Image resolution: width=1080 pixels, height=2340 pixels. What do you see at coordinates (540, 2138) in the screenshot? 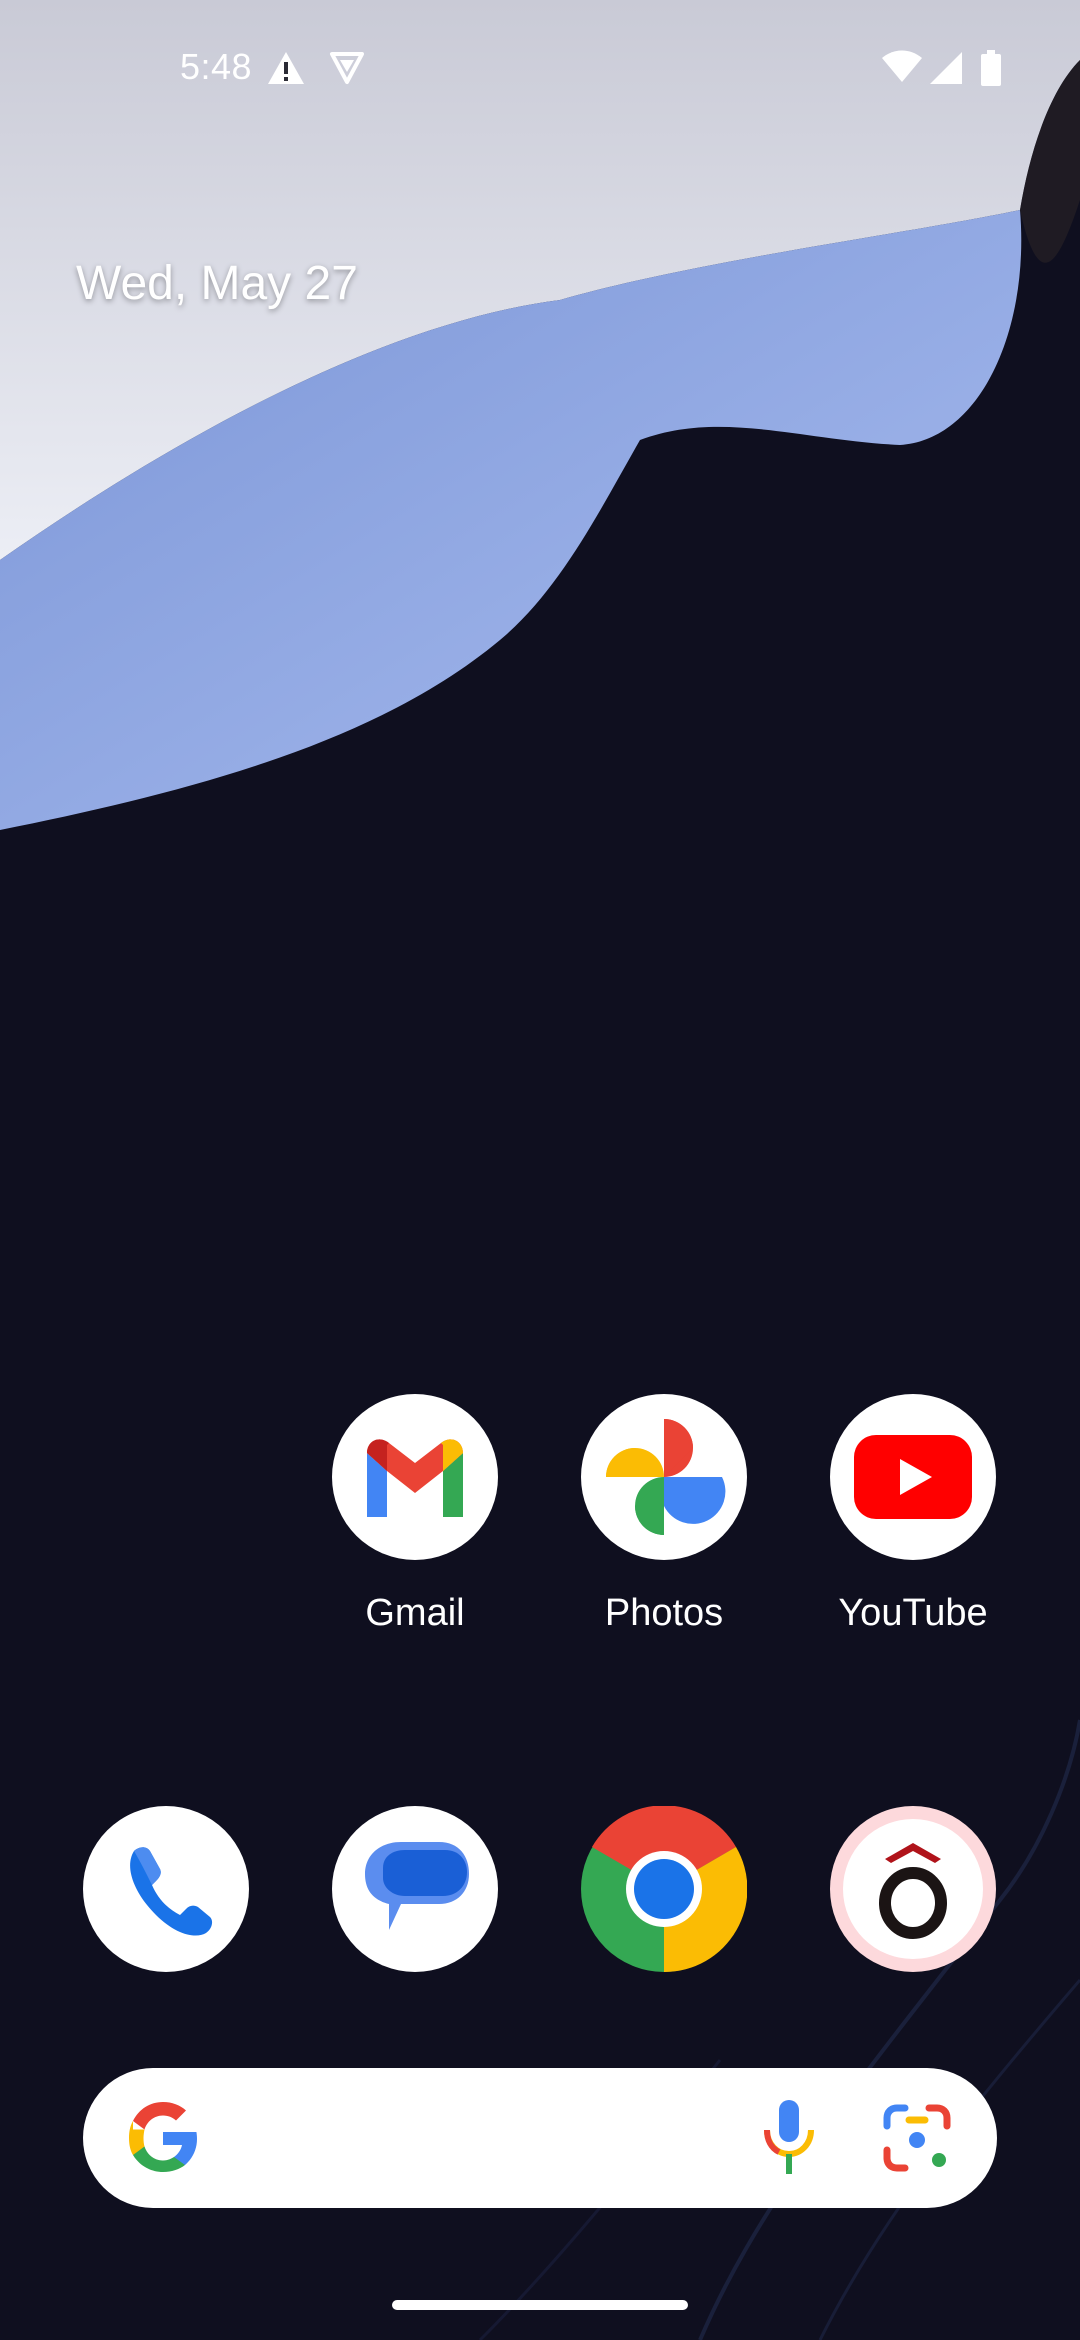
I see `google-search-bar` at bounding box center [540, 2138].